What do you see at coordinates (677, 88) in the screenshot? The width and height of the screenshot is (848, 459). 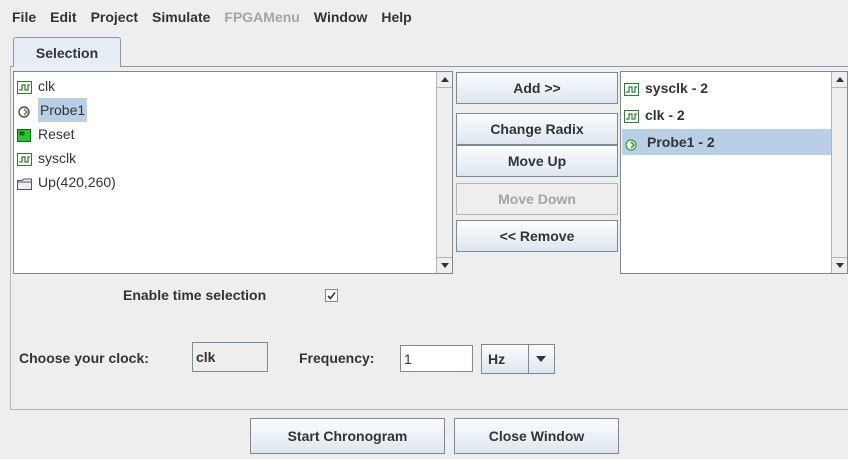 I see `trace-label: sysclk - 2` at bounding box center [677, 88].